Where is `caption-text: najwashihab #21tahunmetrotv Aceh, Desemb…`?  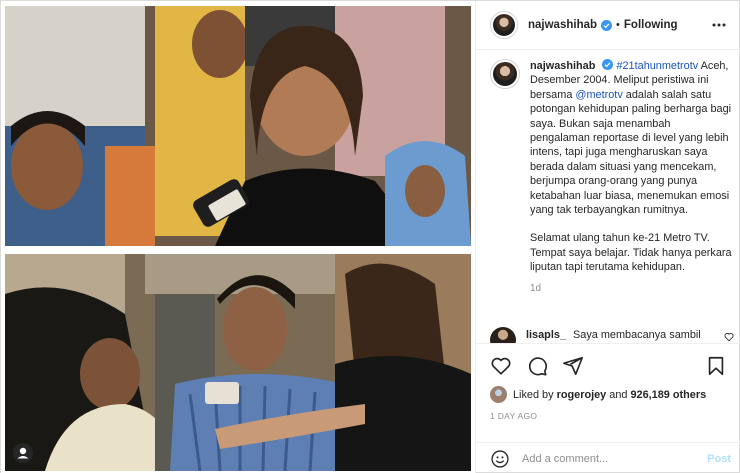 caption-text: najwashihab #21tahunmetrotv Aceh, Desemb… is located at coordinates (631, 177).